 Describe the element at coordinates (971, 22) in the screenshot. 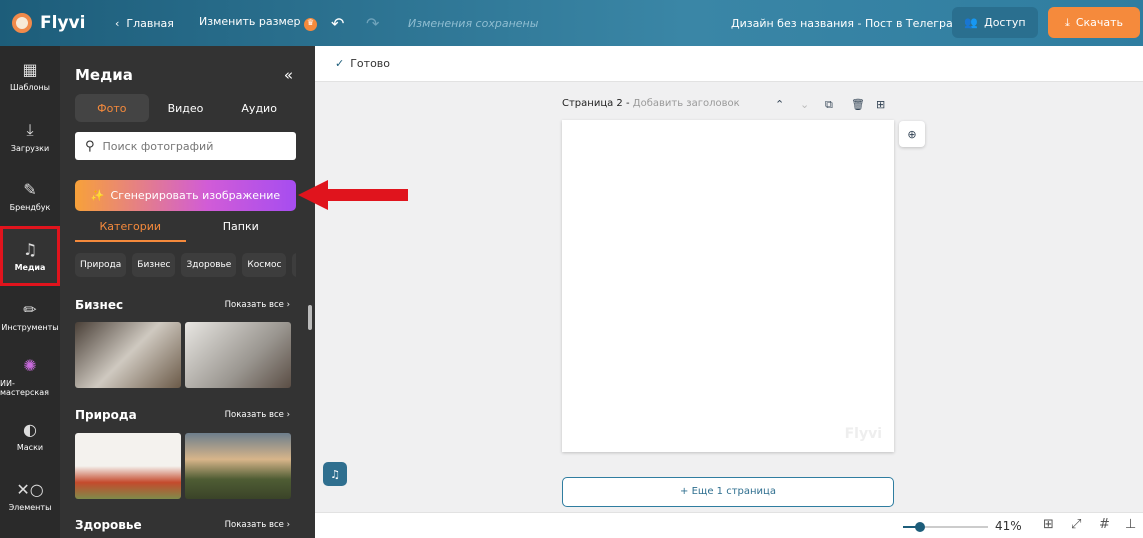

I see `users-icon: 👥` at that location.